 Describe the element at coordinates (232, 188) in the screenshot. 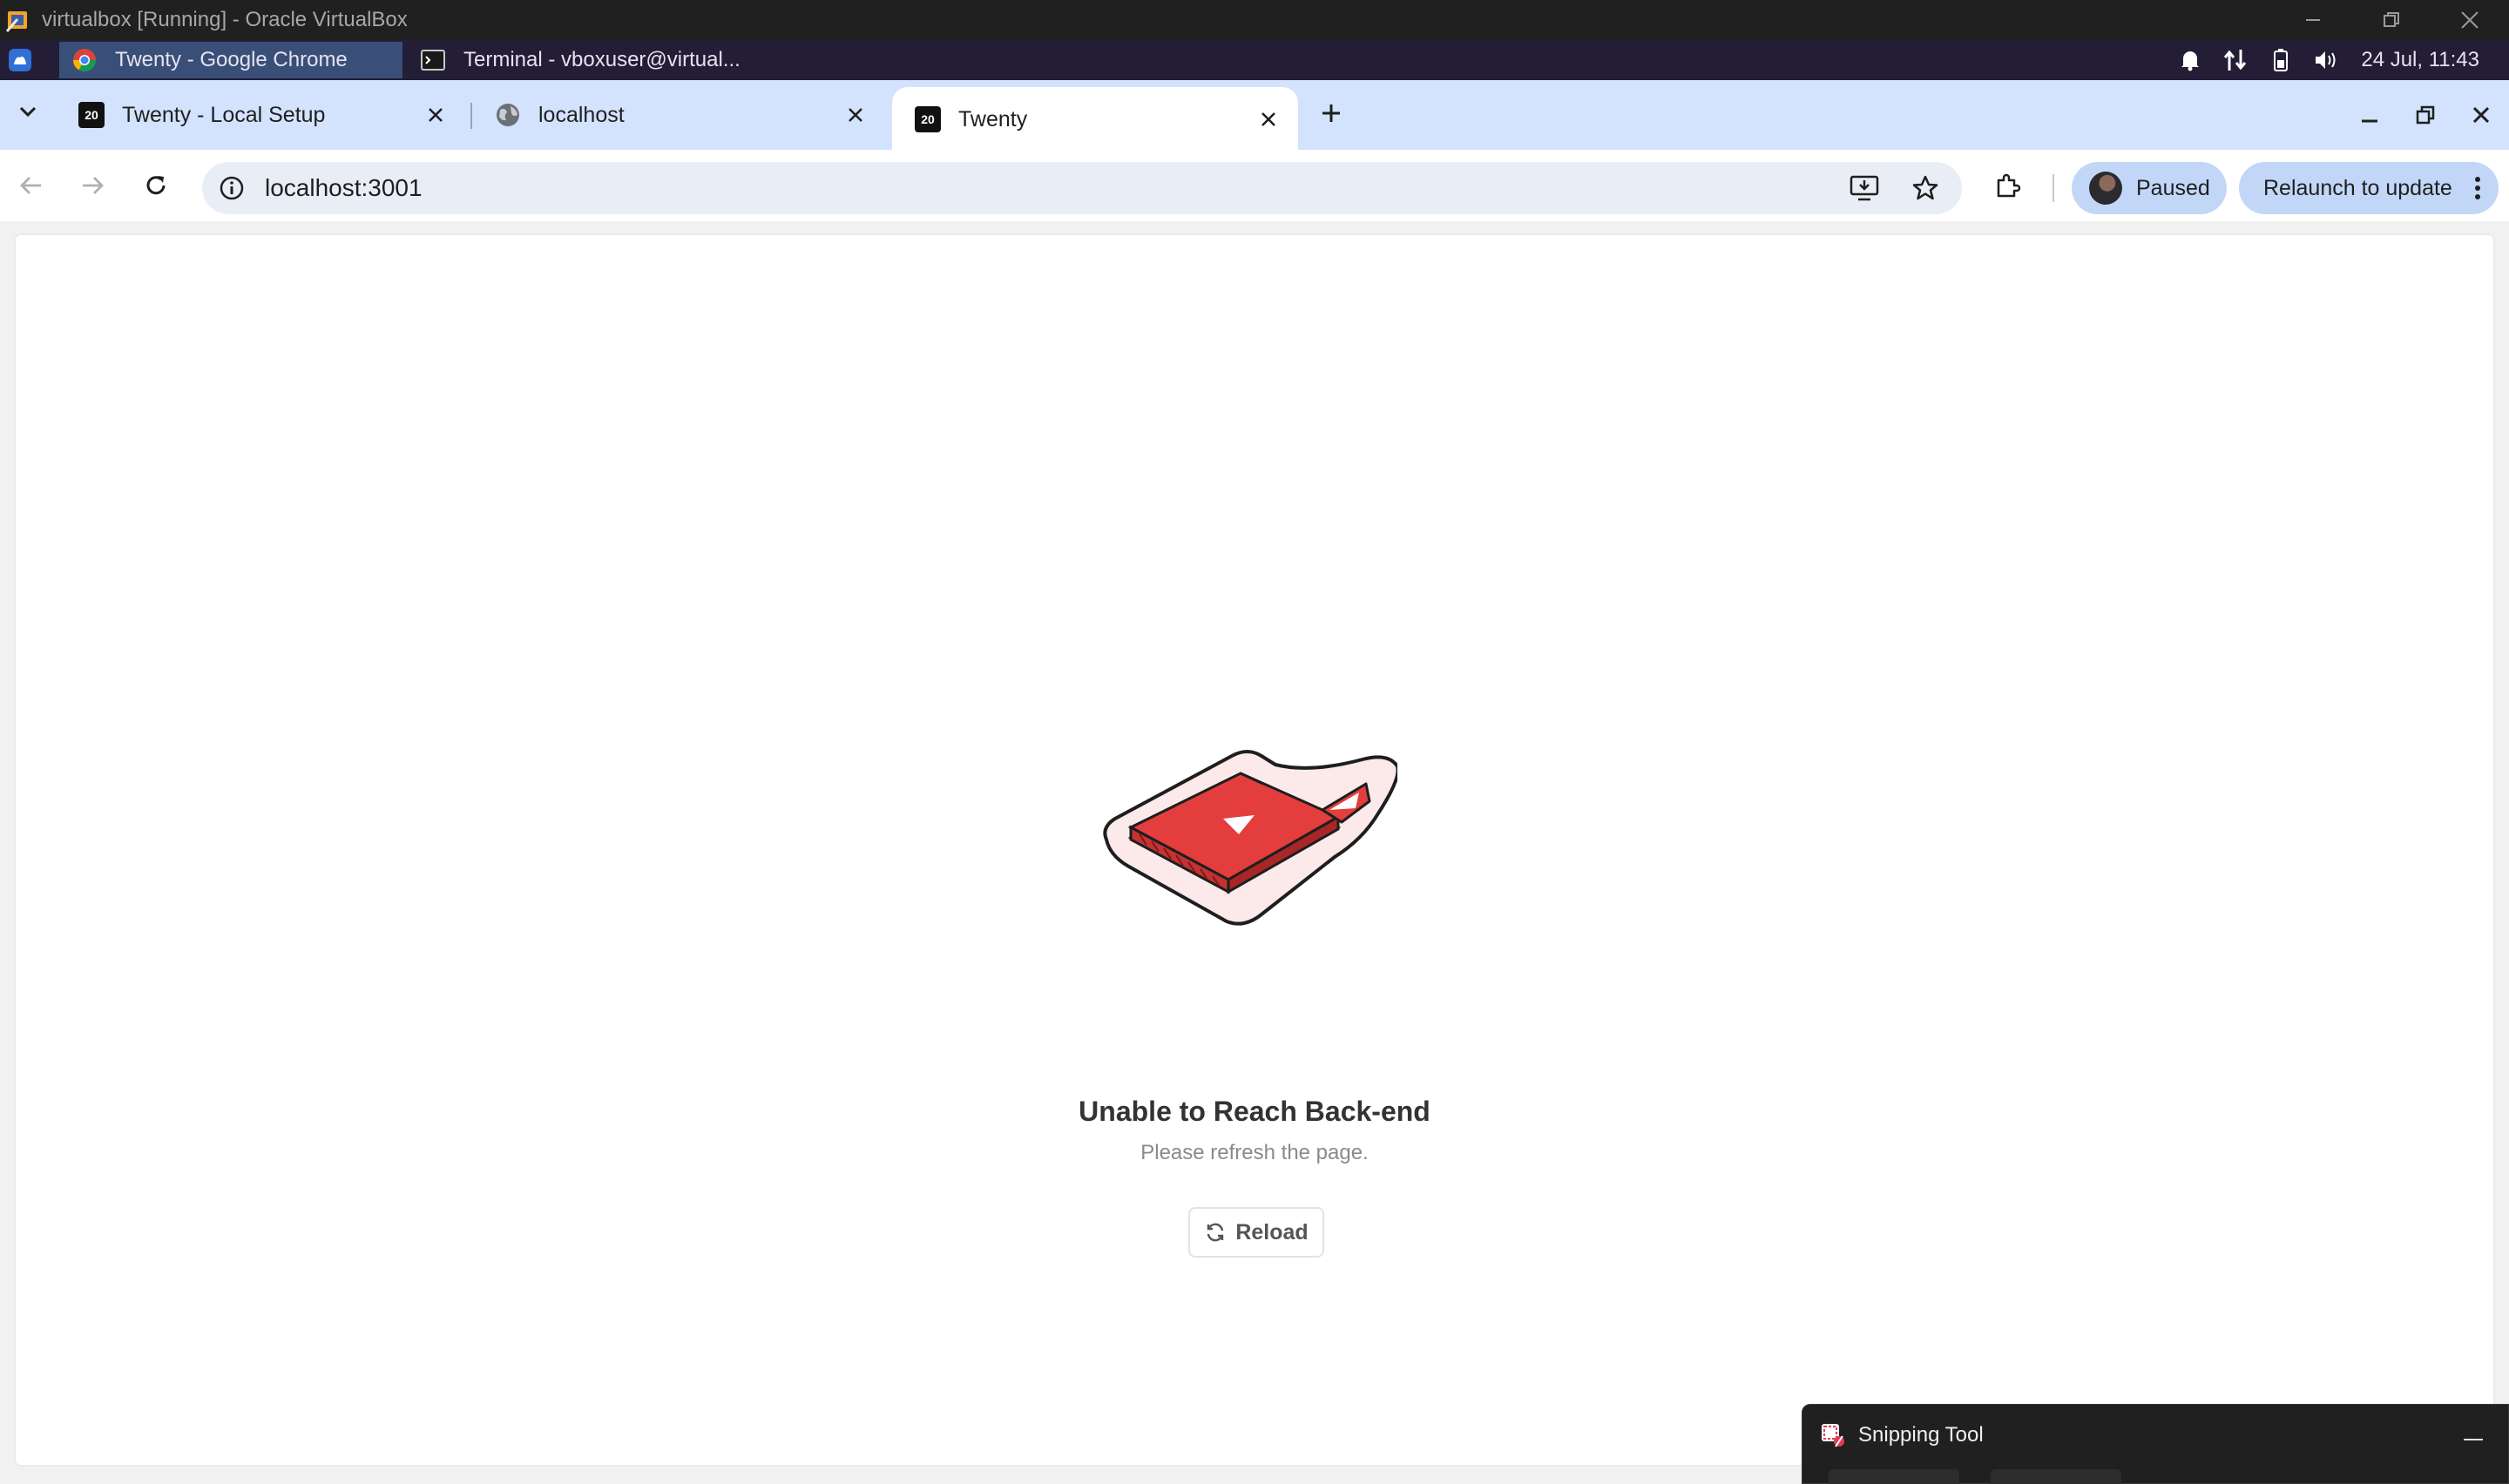

I see `site-info-icon` at that location.